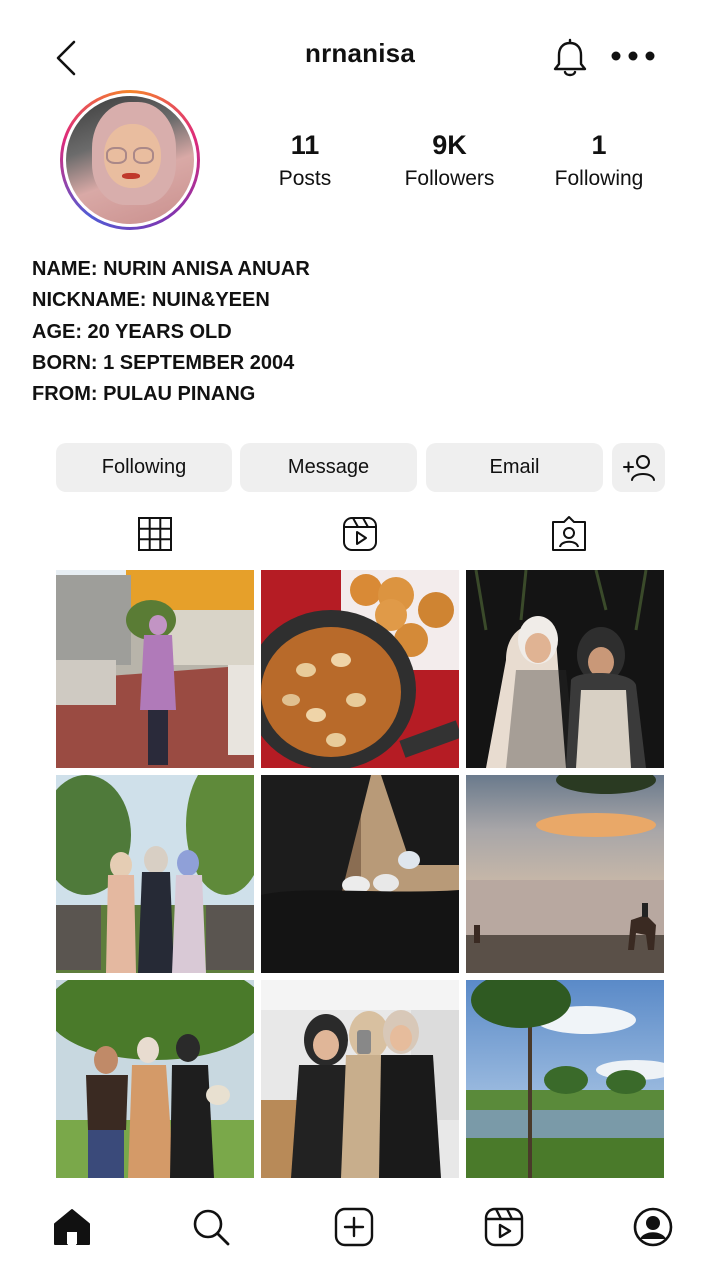  Describe the element at coordinates (211, 1227) in the screenshot. I see `search-icon` at that location.